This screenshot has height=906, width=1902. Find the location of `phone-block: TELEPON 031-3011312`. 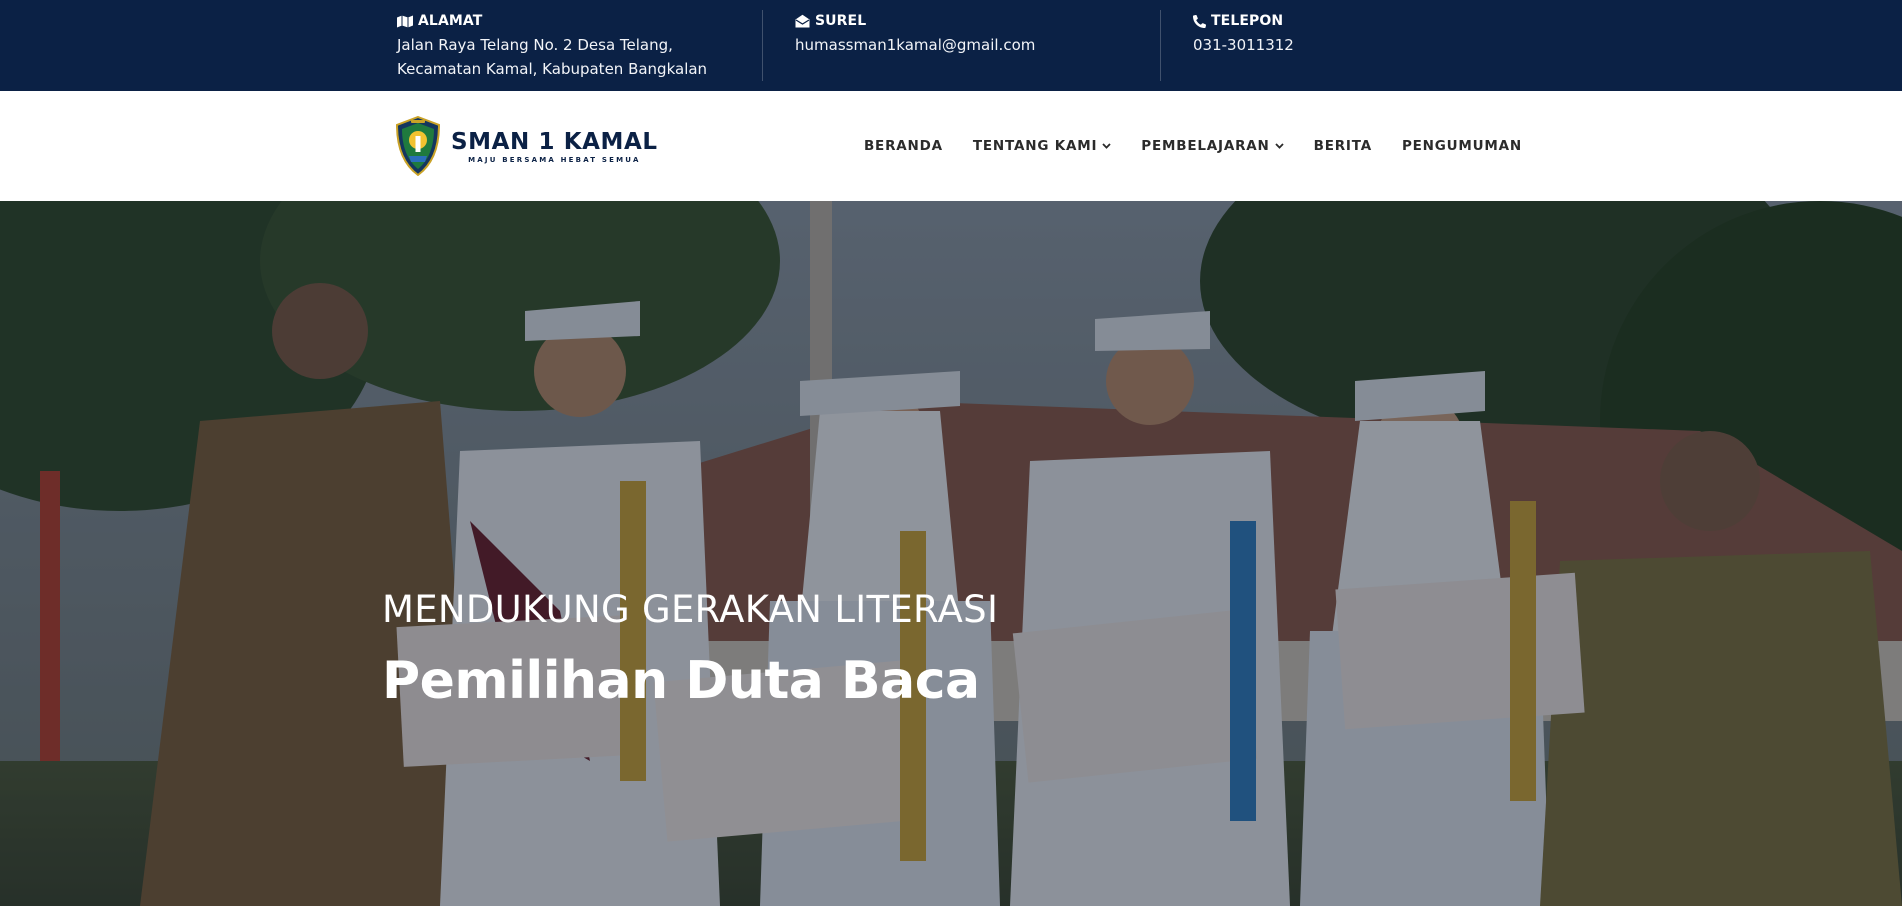

phone-block: TELEPON 031-3011312 is located at coordinates (1375, 34).